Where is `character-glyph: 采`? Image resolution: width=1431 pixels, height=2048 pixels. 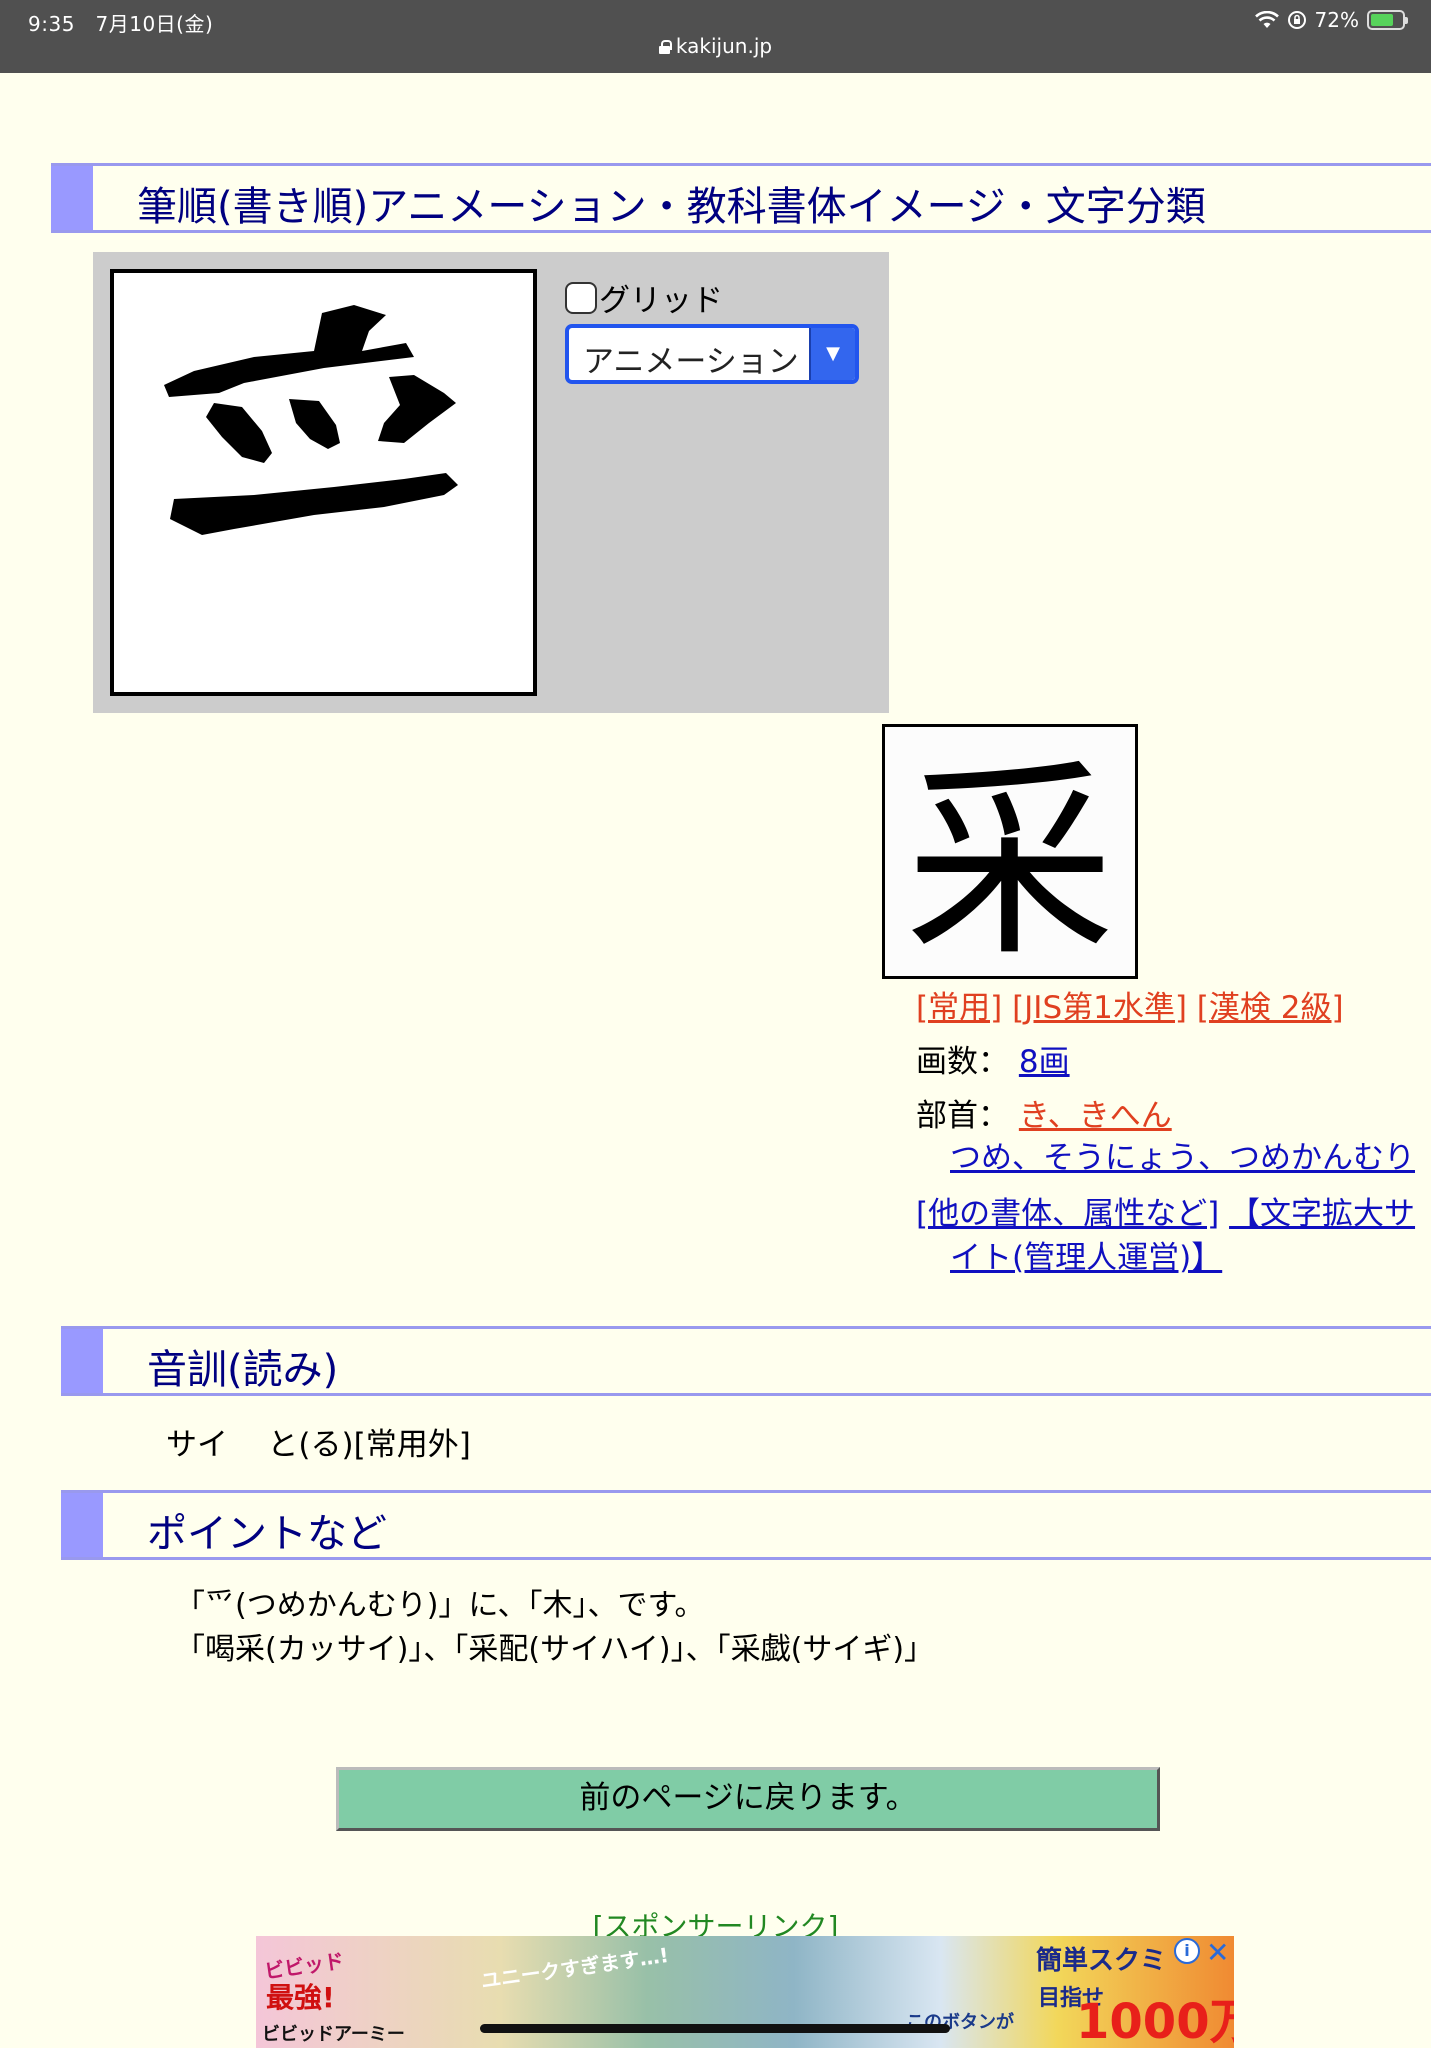
character-glyph: 采 is located at coordinates (1010, 862).